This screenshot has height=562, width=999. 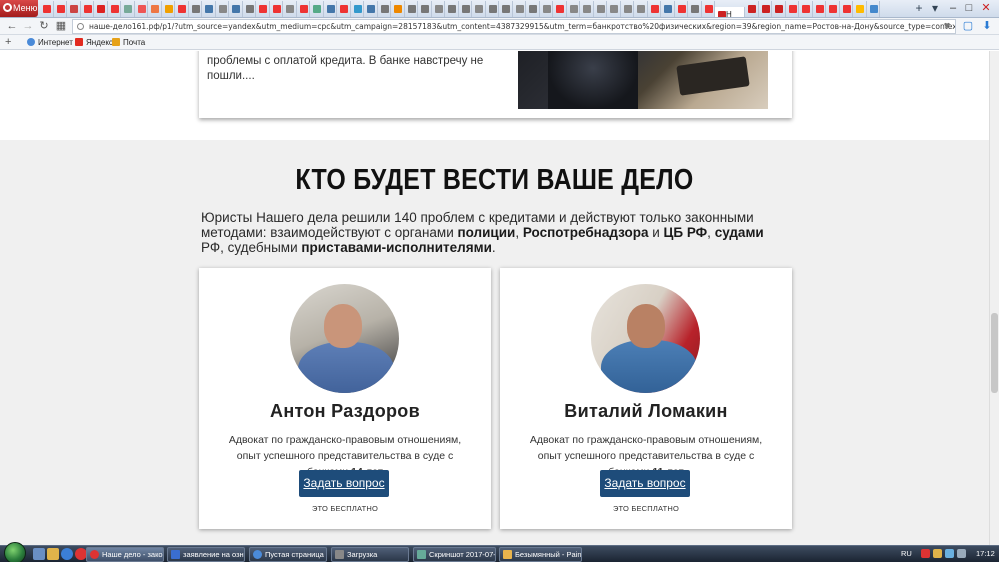 What do you see at coordinates (370, 554) in the screenshot?
I see `taskbar-item-downloads: Загрузка` at bounding box center [370, 554].